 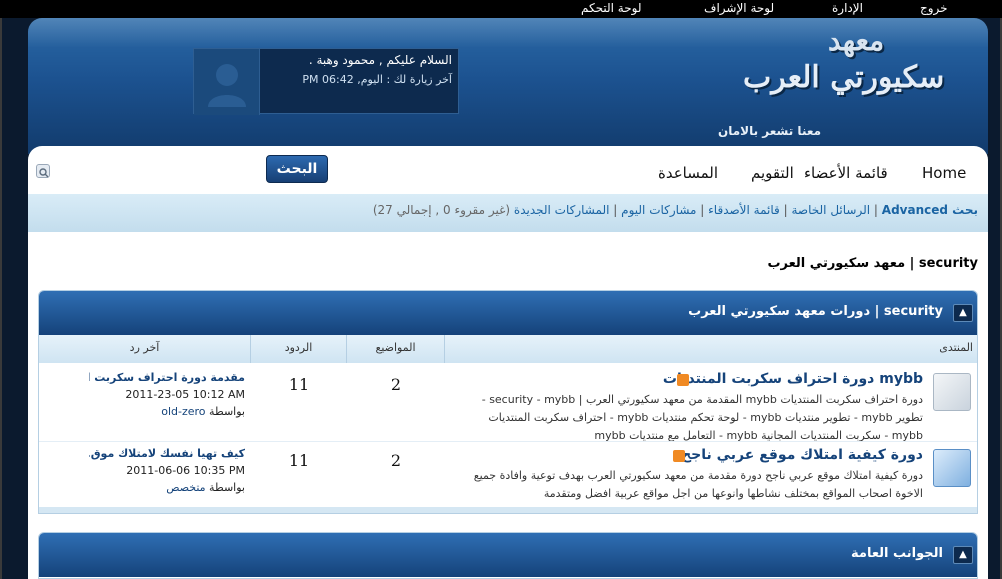 I want to click on breadcrumb: معهد سكيورتي العرب | security, so click(x=872, y=263).